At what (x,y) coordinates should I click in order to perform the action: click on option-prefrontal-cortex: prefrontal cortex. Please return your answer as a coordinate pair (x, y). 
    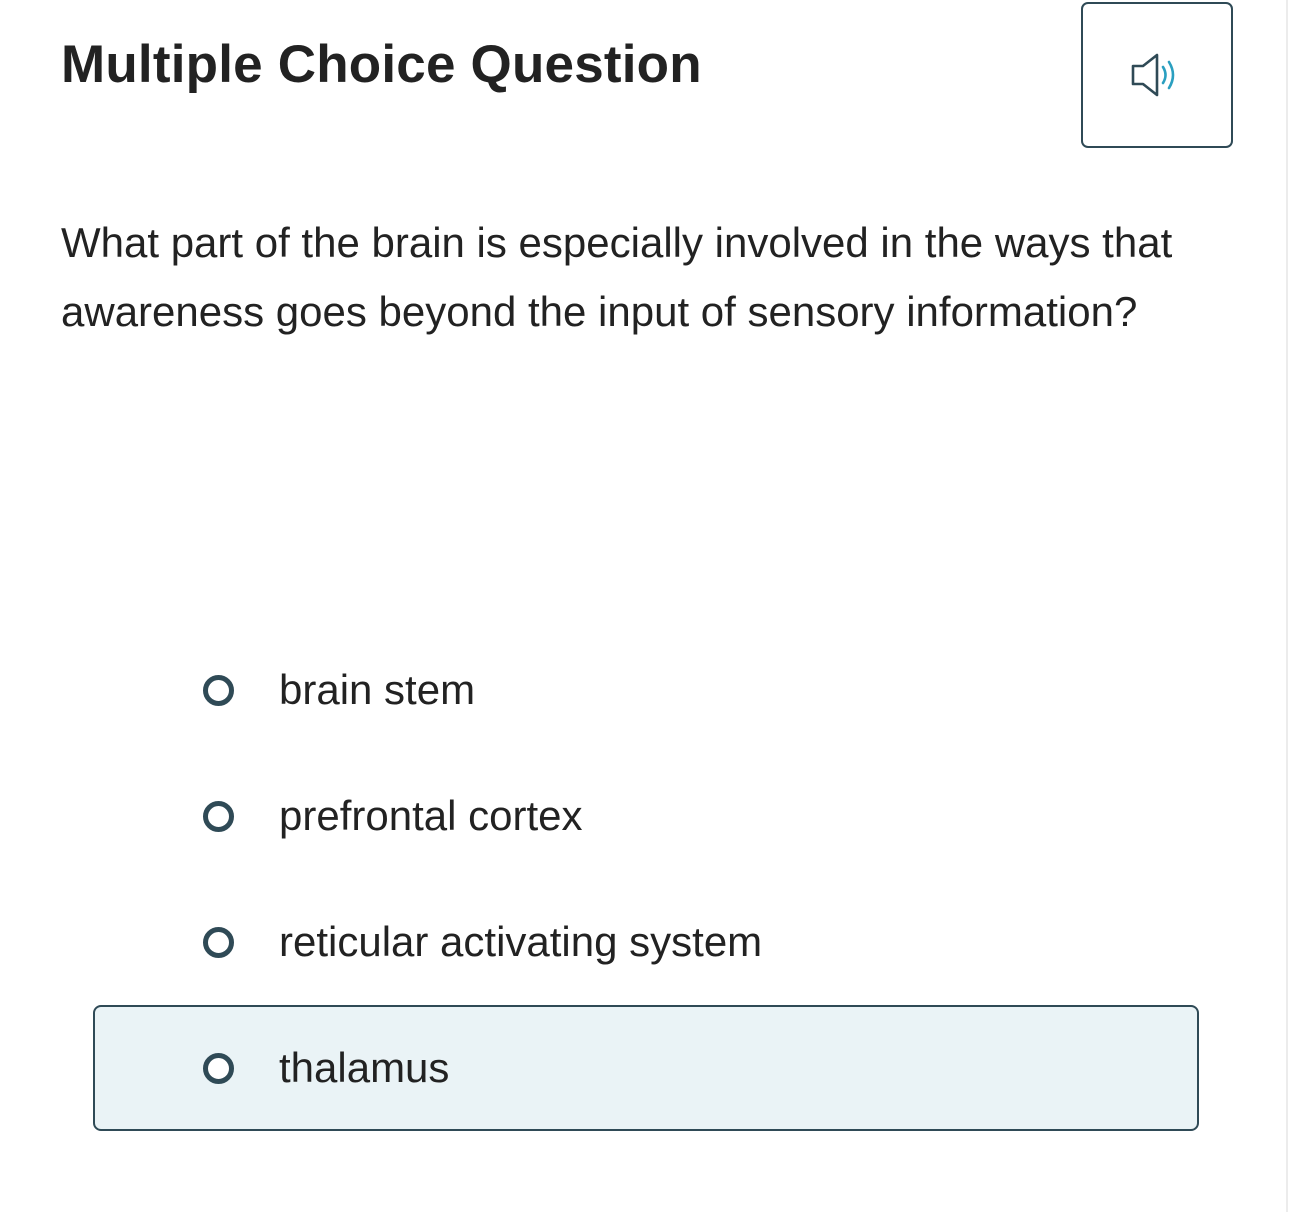
    Looking at the image, I should click on (646, 816).